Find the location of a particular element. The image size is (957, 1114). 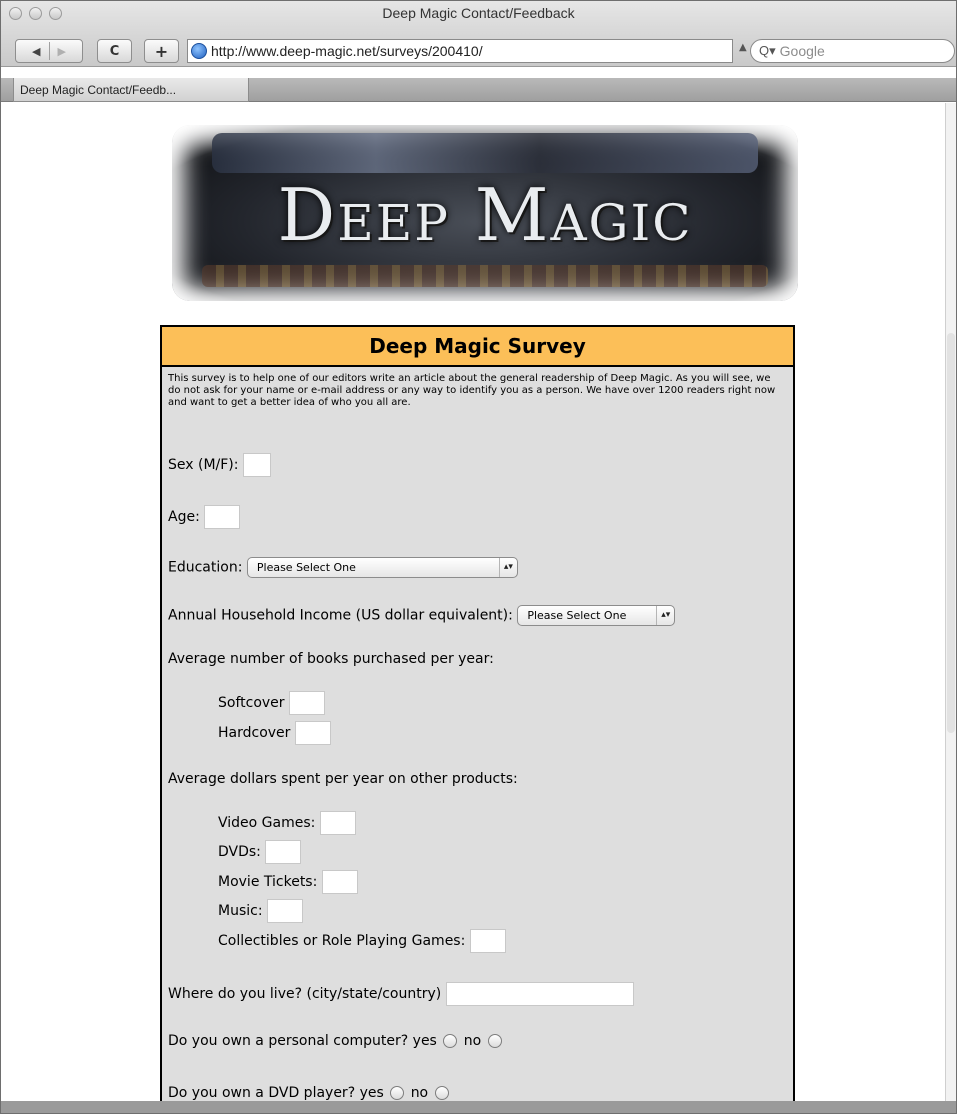

video-games-label: Video Games: is located at coordinates (267, 823).